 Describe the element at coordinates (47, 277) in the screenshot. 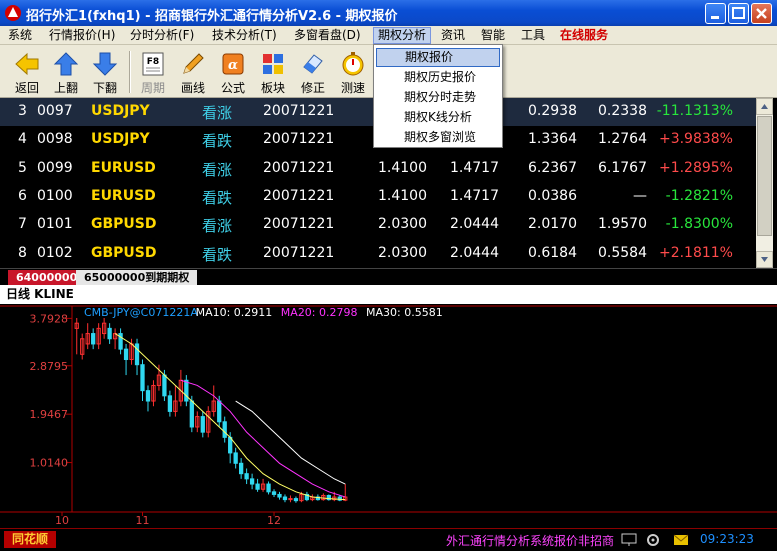

I see `tab-64000000: 64000000` at that location.